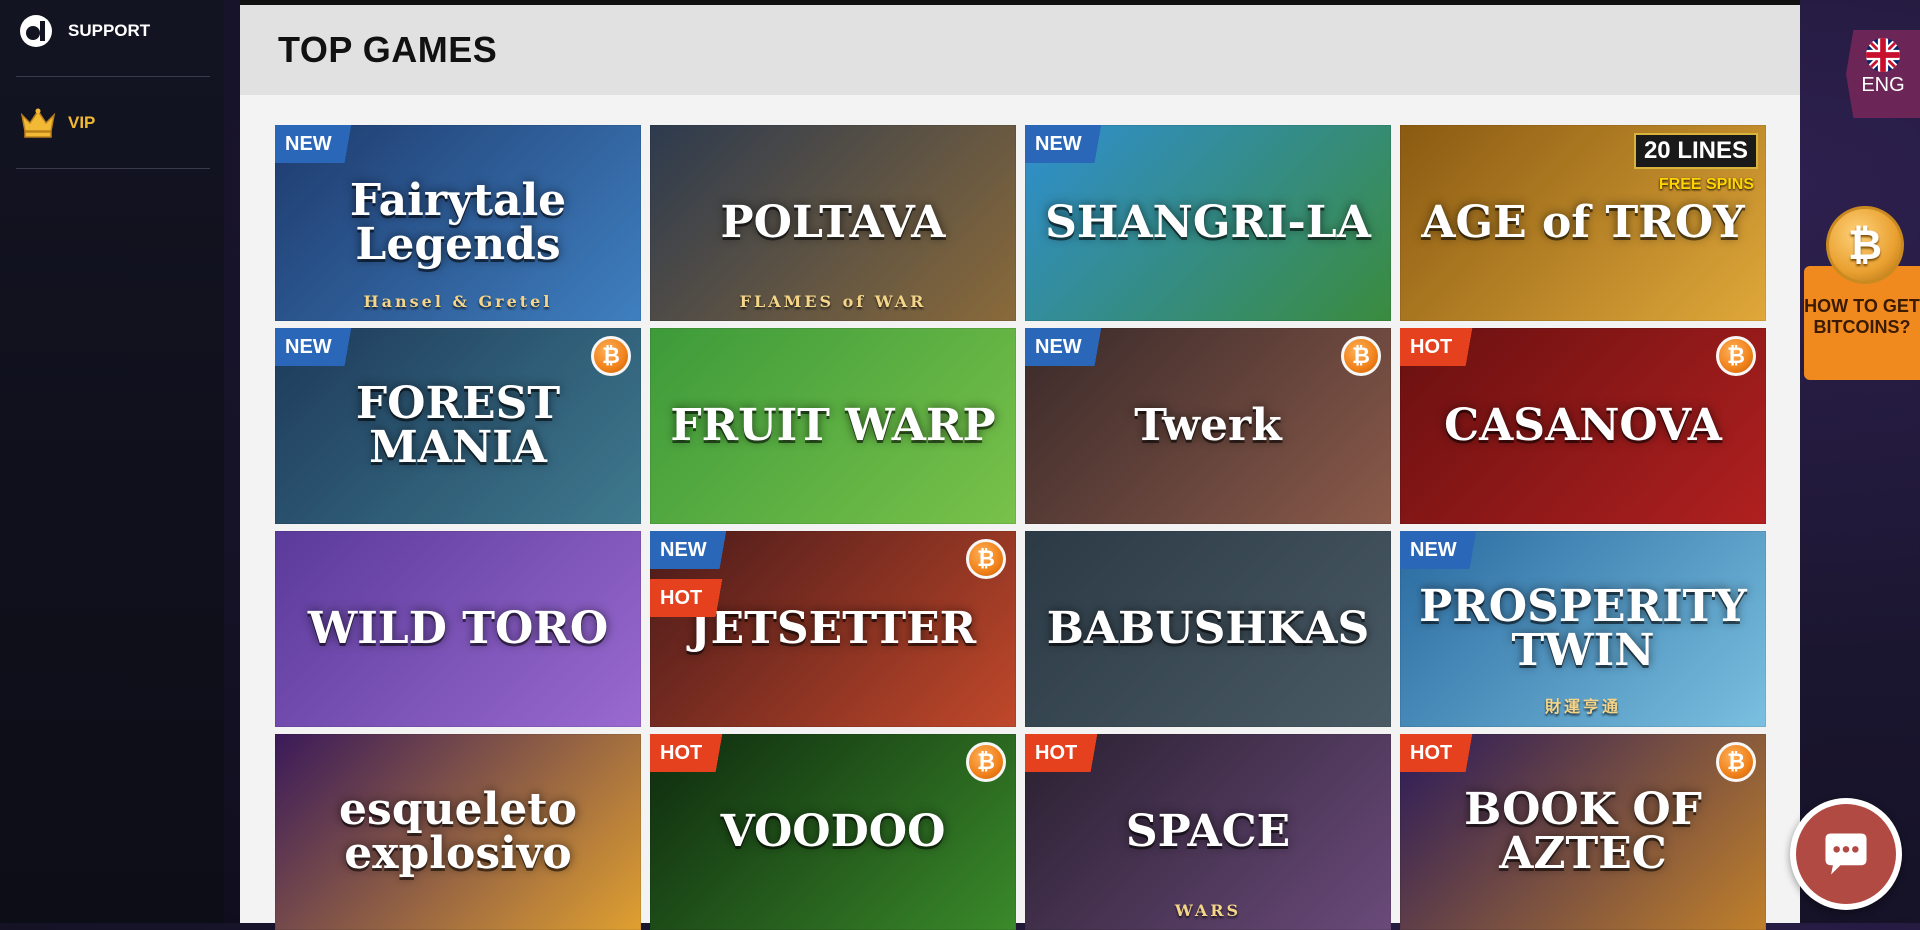 This screenshot has width=1920, height=930. I want to click on language-label: ENG, so click(1883, 85).